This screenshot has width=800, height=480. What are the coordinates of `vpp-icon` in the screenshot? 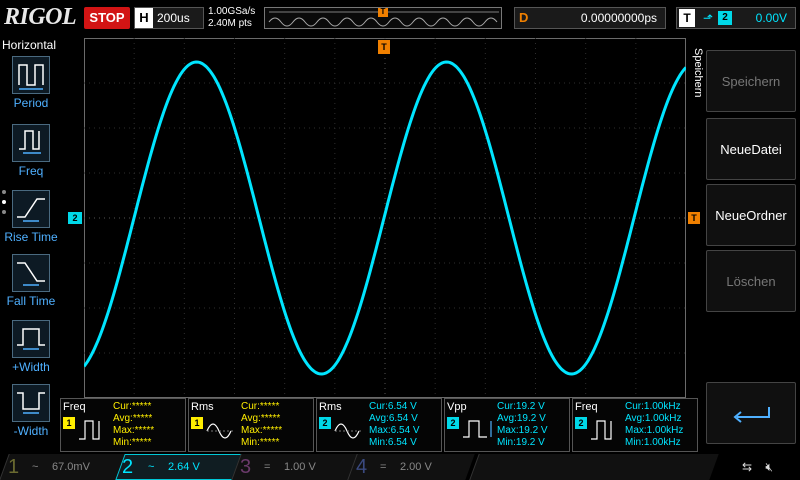 It's located at (477, 429).